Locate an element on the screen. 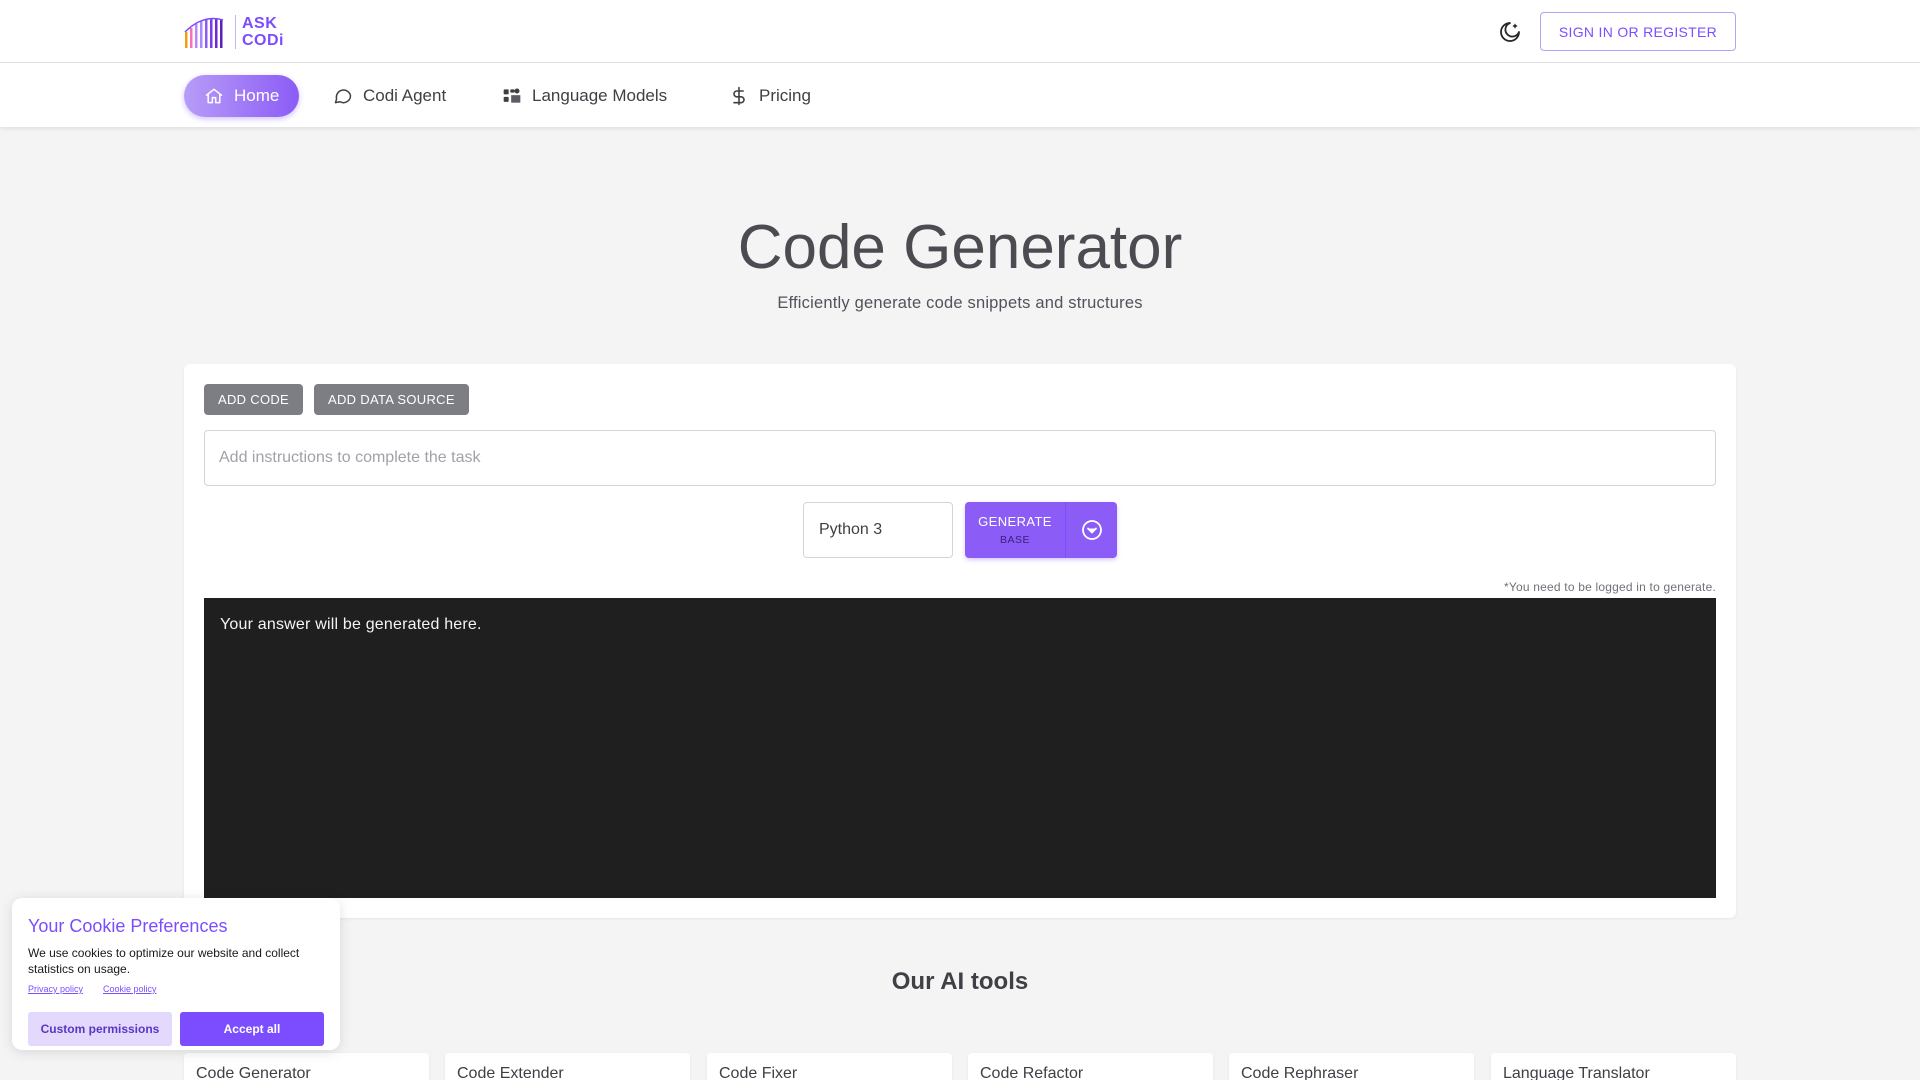 Image resolution: width=1920 pixels, height=1080 pixels. tool-card-label: Code Rephraser is located at coordinates (1300, 1072).